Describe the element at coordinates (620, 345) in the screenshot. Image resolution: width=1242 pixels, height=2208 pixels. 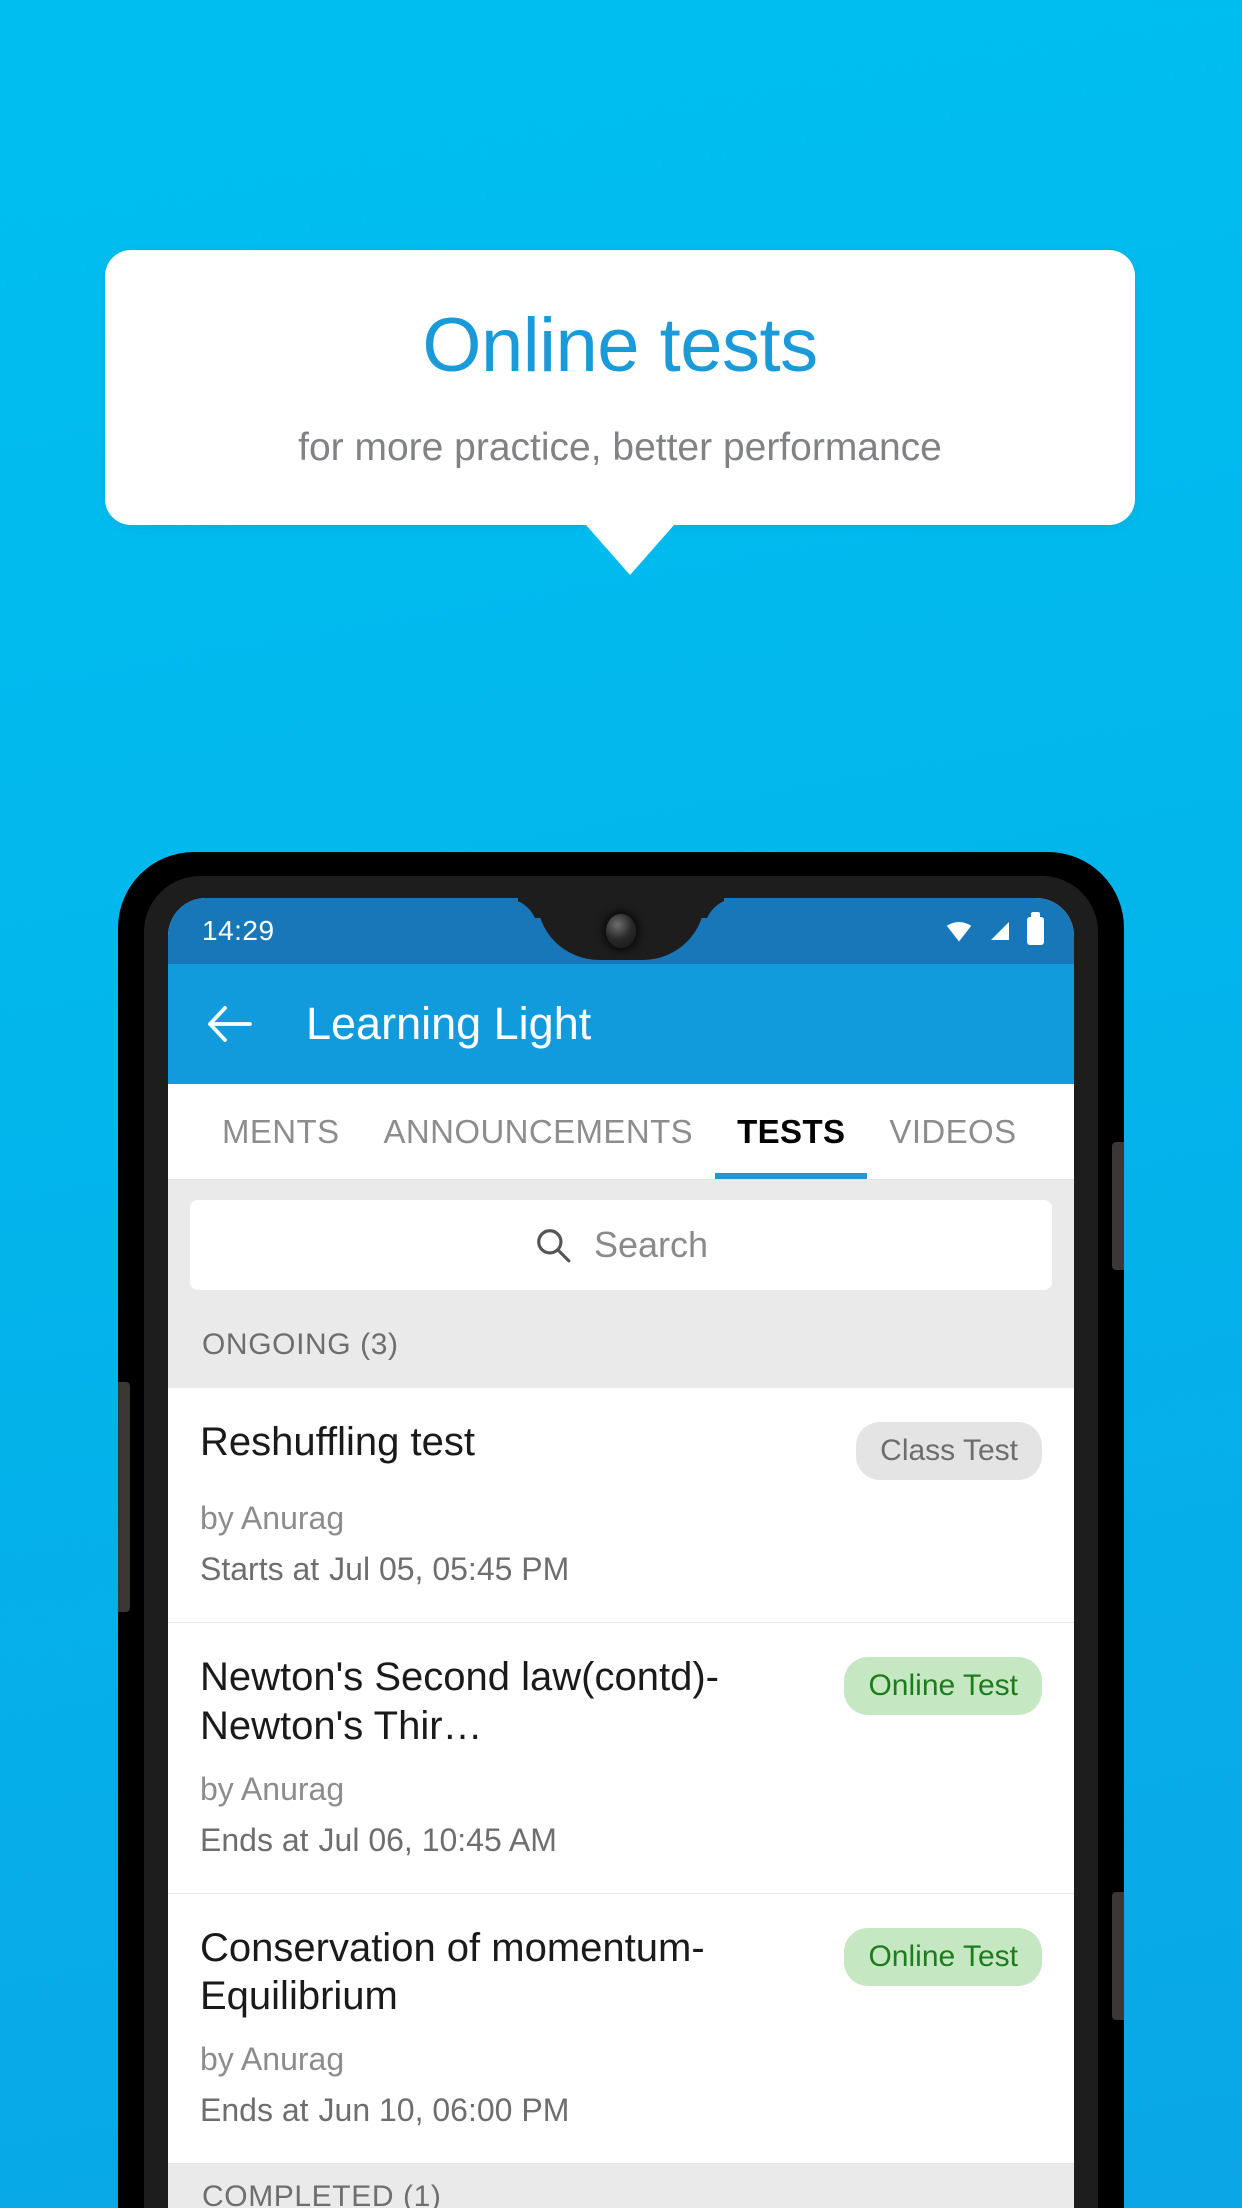
I see `promo-title: Online tests` at that location.